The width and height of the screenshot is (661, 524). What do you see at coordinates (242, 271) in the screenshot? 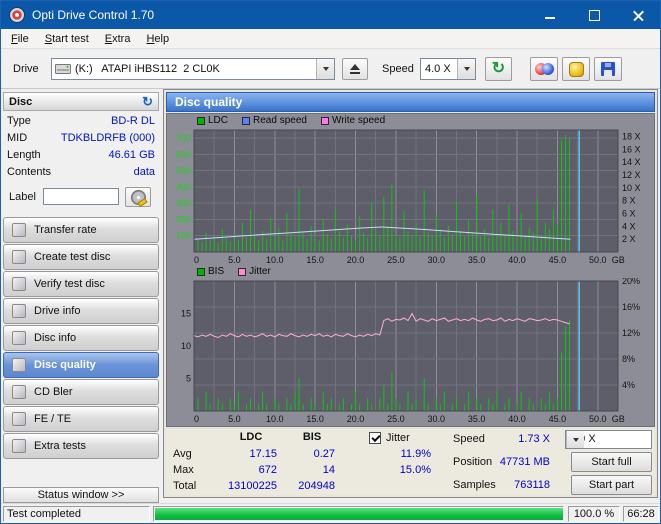
I see `jitter-legend-swatch` at bounding box center [242, 271].